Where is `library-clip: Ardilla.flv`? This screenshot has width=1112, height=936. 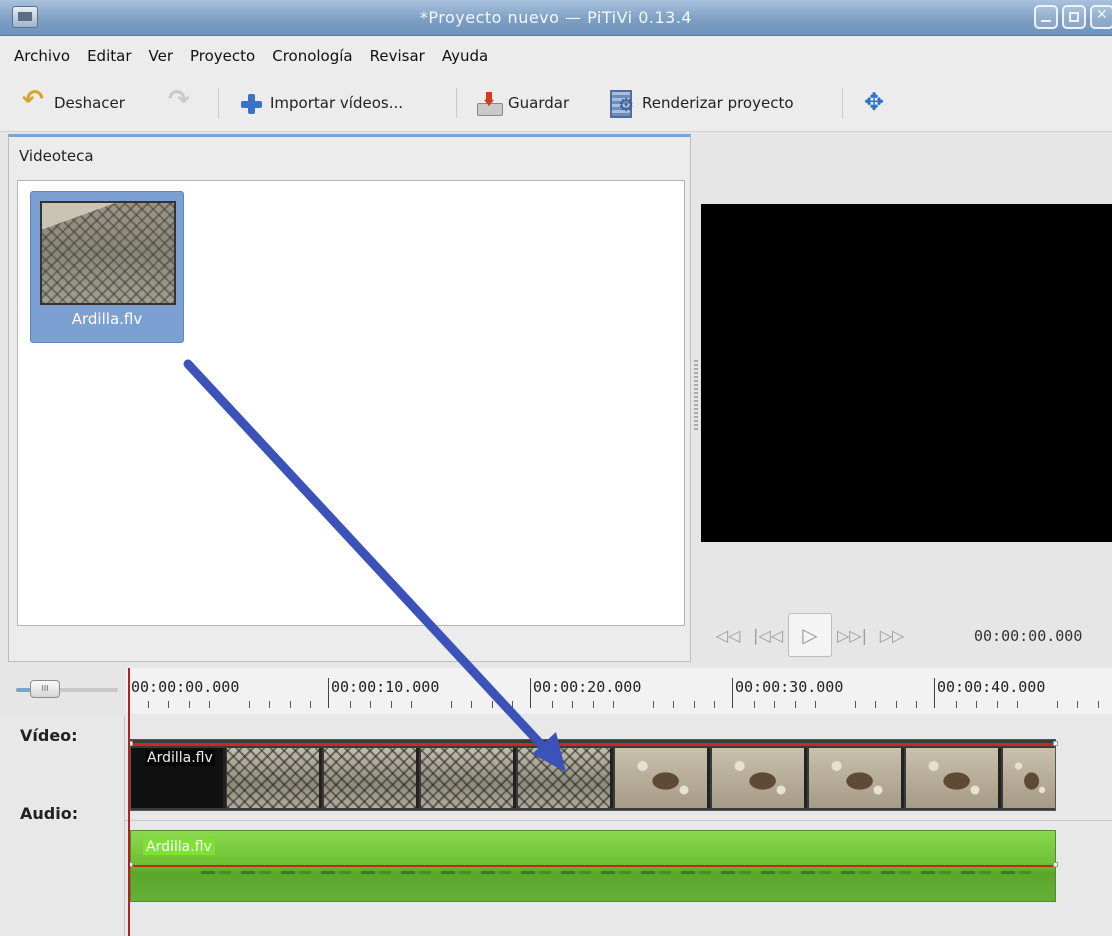
library-clip: Ardilla.flv is located at coordinates (107, 267).